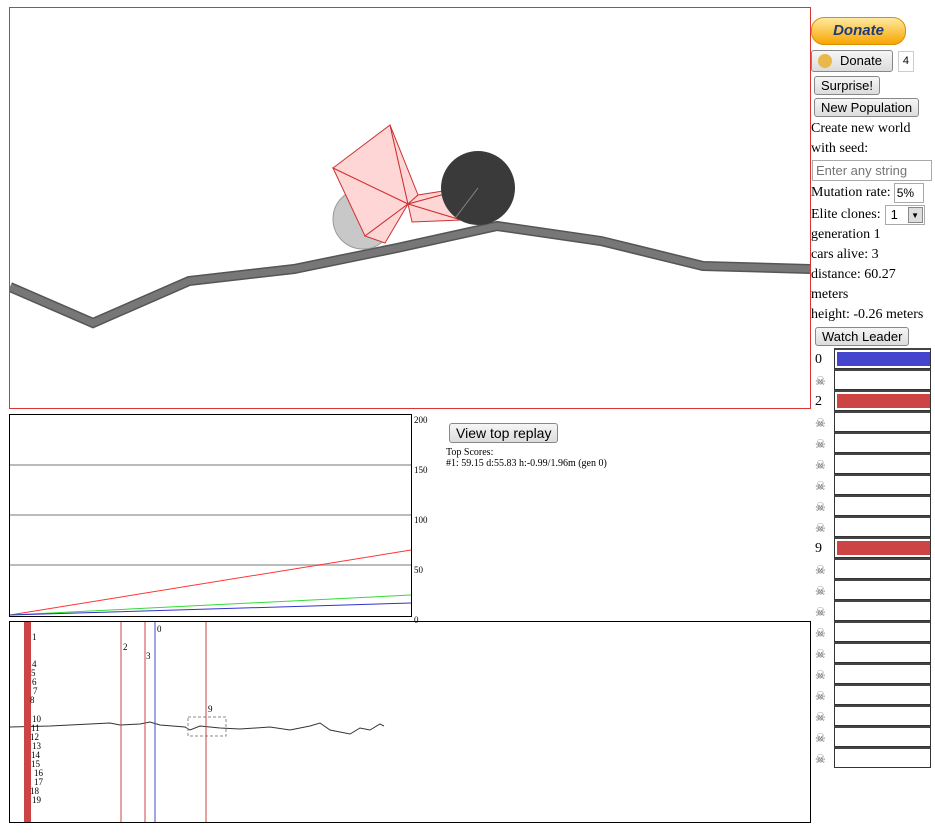 Image resolution: width=935 pixels, height=840 pixels. I want to click on top-score-entry: #1: 59.15 d:55.83 h:-0.99/1.96m (gen 0), so click(526, 463).